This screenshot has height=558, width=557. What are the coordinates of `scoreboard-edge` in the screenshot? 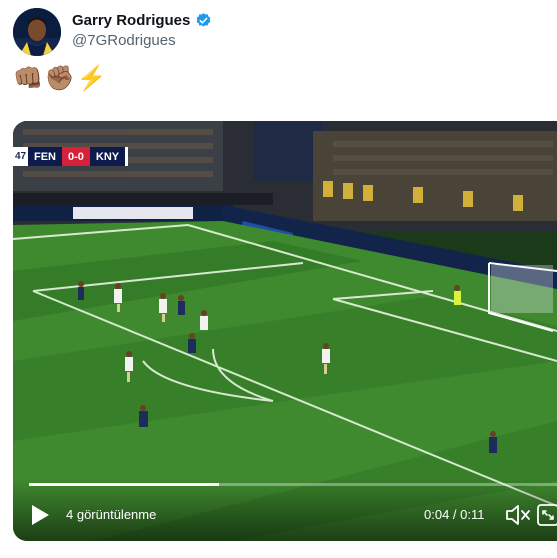 It's located at (127, 156).